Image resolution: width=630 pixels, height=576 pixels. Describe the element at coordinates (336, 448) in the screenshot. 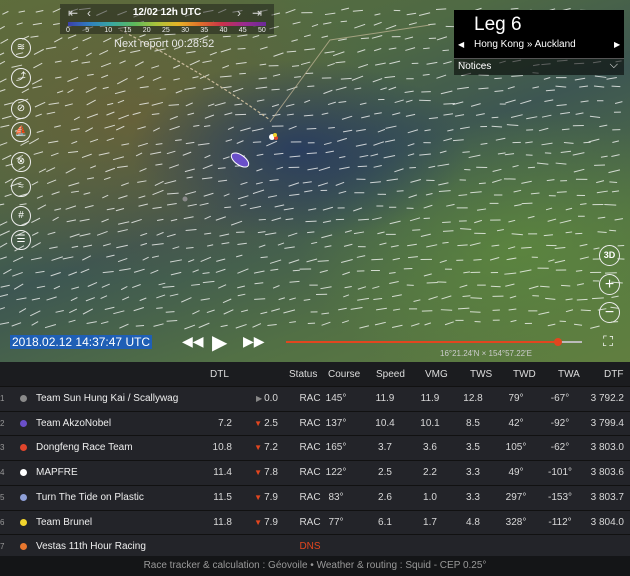

I see `course-value: 165°` at that location.